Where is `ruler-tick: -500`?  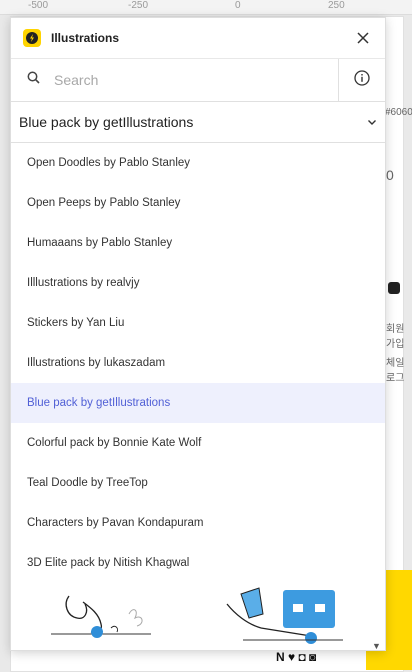
ruler-tick: -500 is located at coordinates (38, 5).